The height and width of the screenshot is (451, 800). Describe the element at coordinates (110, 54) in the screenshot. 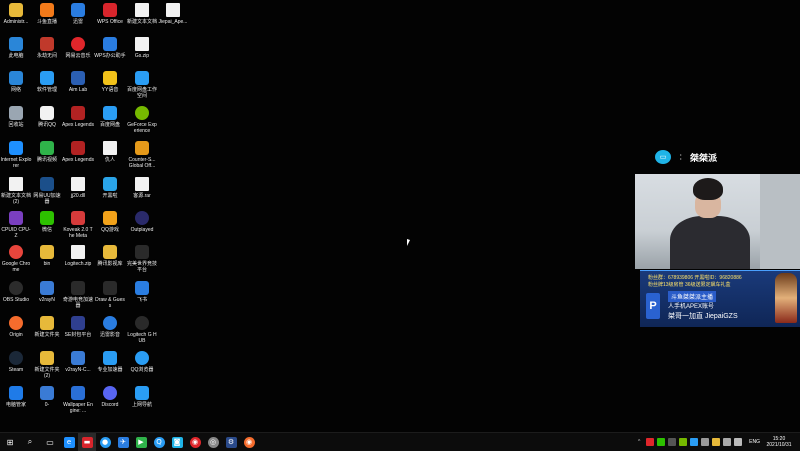

I see `desktop-icon: WPS办公助手` at that location.